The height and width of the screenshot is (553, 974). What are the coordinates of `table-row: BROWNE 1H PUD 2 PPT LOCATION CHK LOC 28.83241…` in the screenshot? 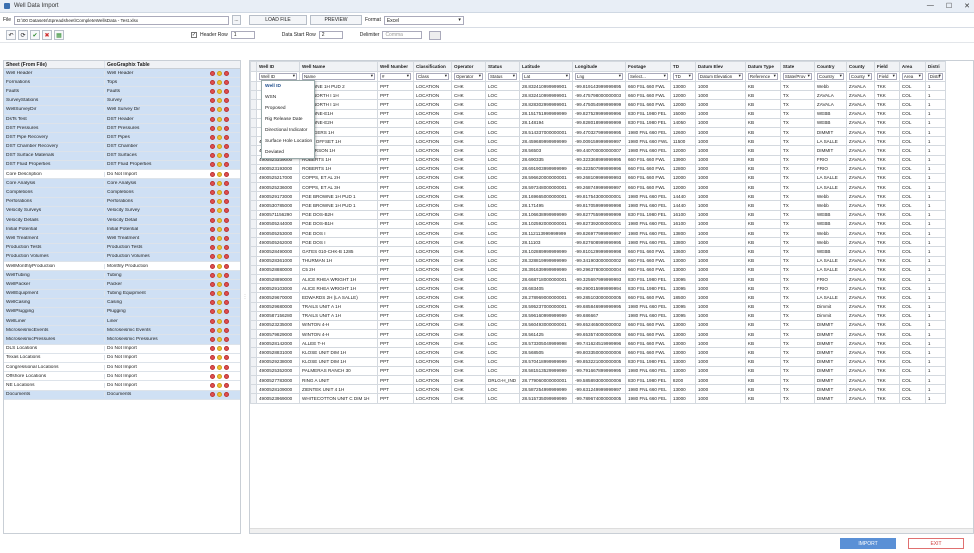 It's located at (598, 86).